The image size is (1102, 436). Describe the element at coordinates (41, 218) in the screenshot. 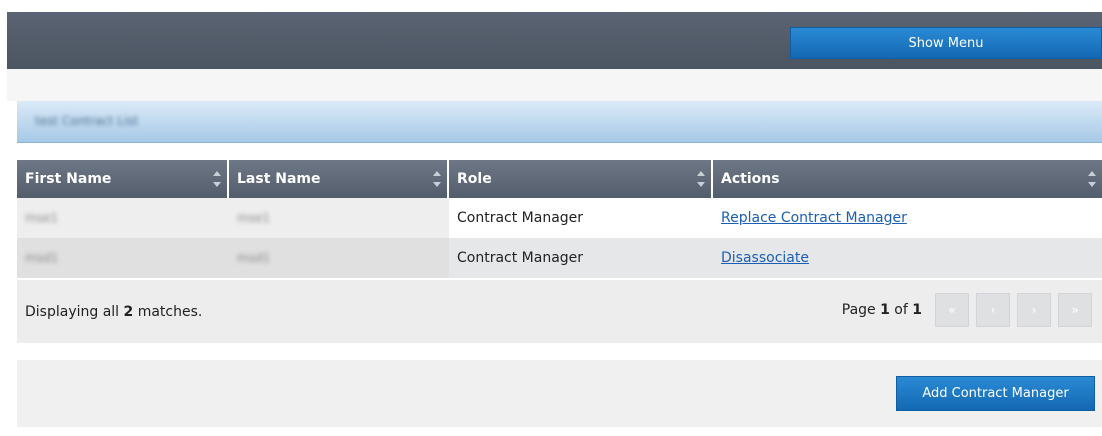

I see `first-name-value: mse1` at that location.